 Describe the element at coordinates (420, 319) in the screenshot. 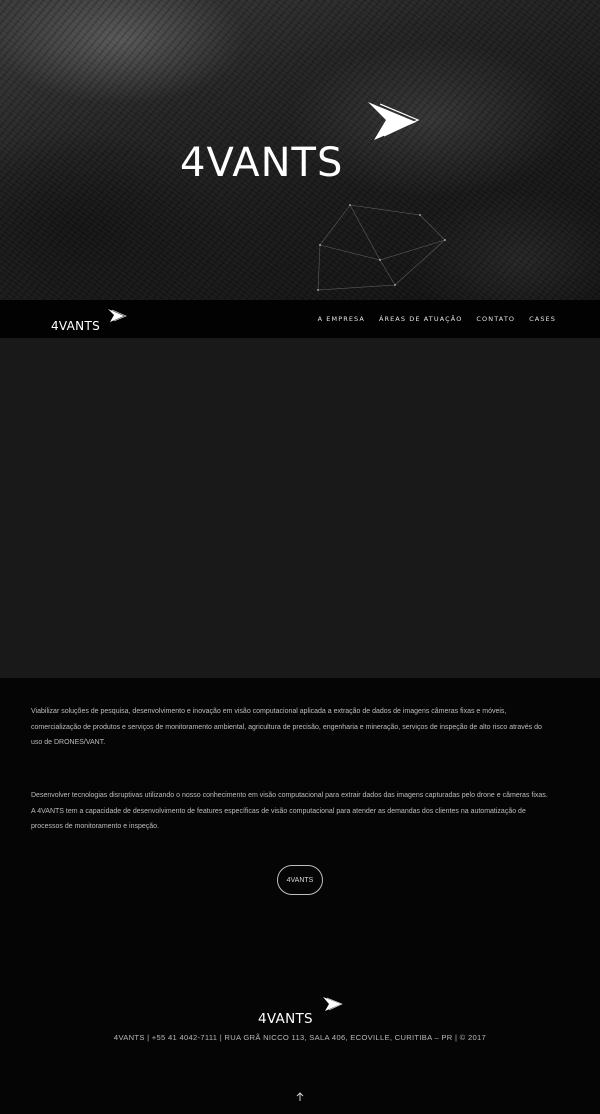

I see `nav-item-areas-de-atuacao: ÁREAS DE ATUAÇÃO` at that location.